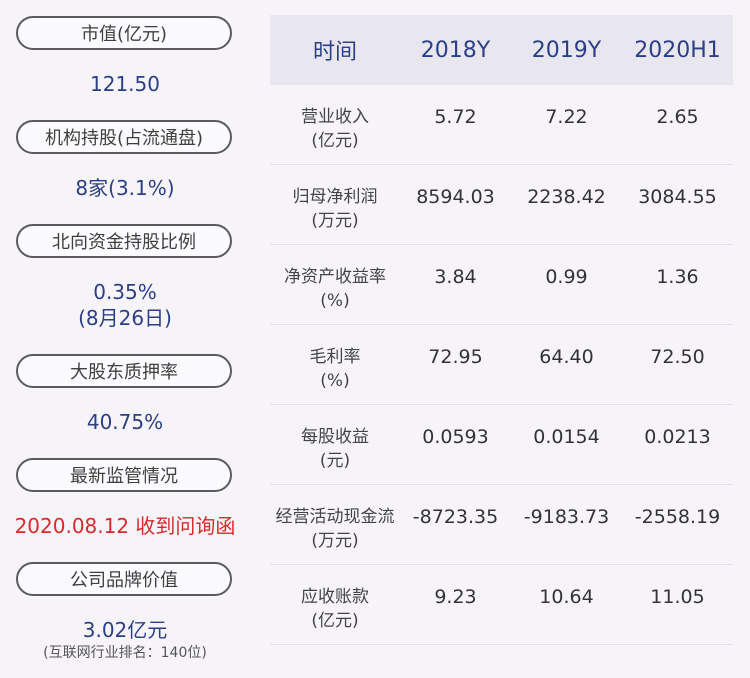 The image size is (750, 678). What do you see at coordinates (566, 197) in the screenshot?
I see `cell-value: 2238.42` at bounding box center [566, 197].